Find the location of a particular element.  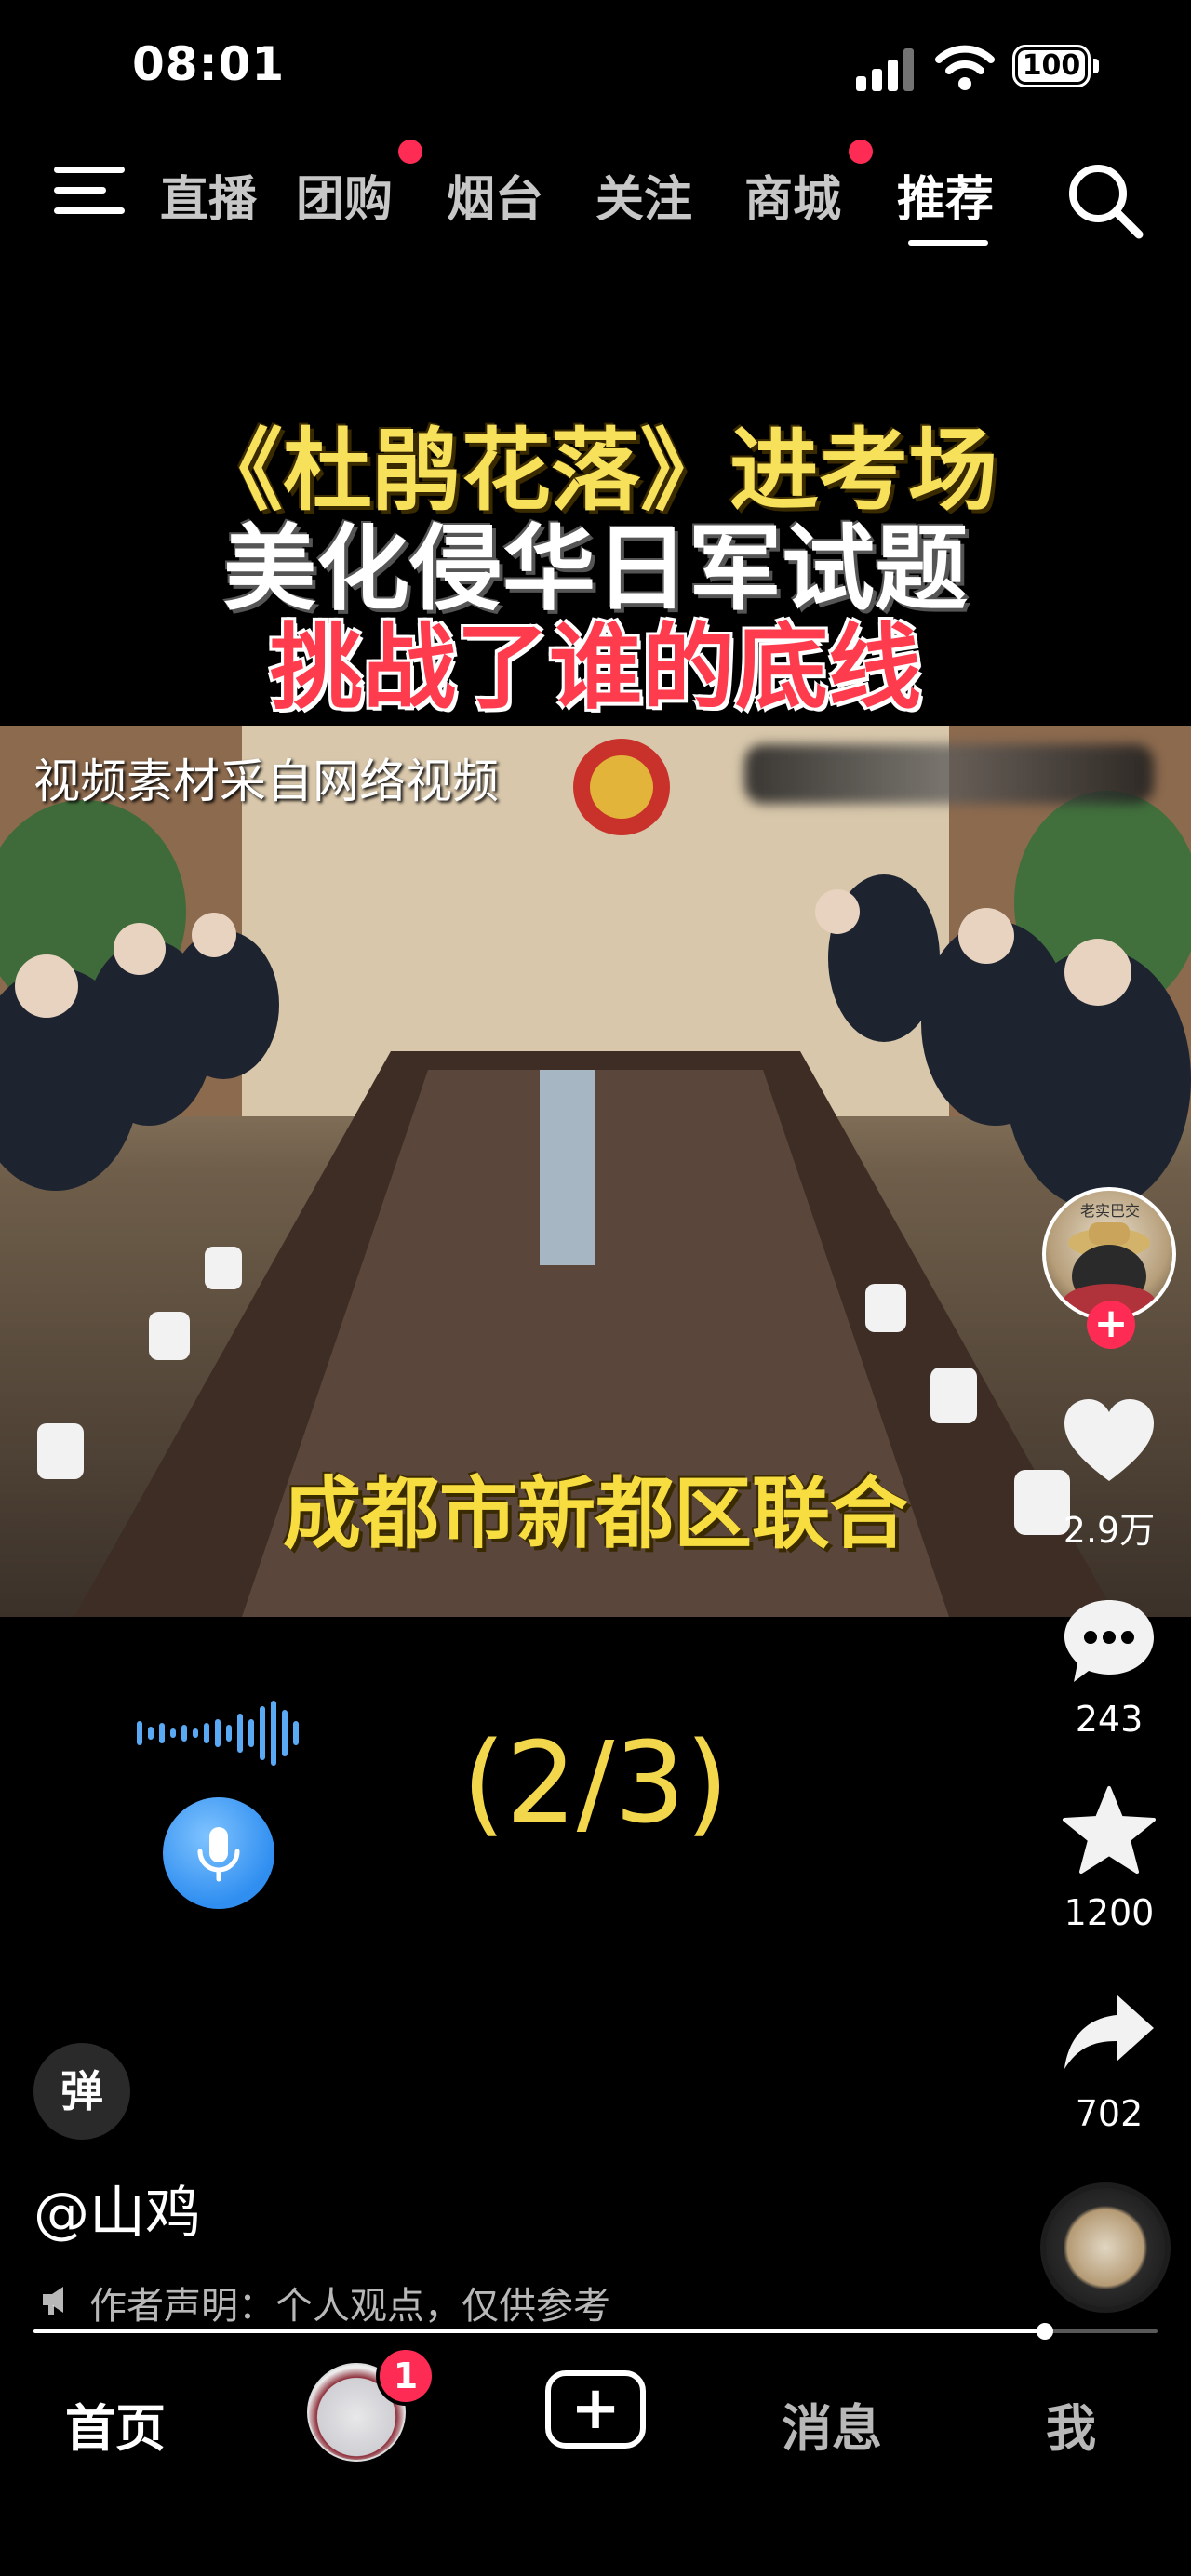

menu-icon is located at coordinates (89, 191).